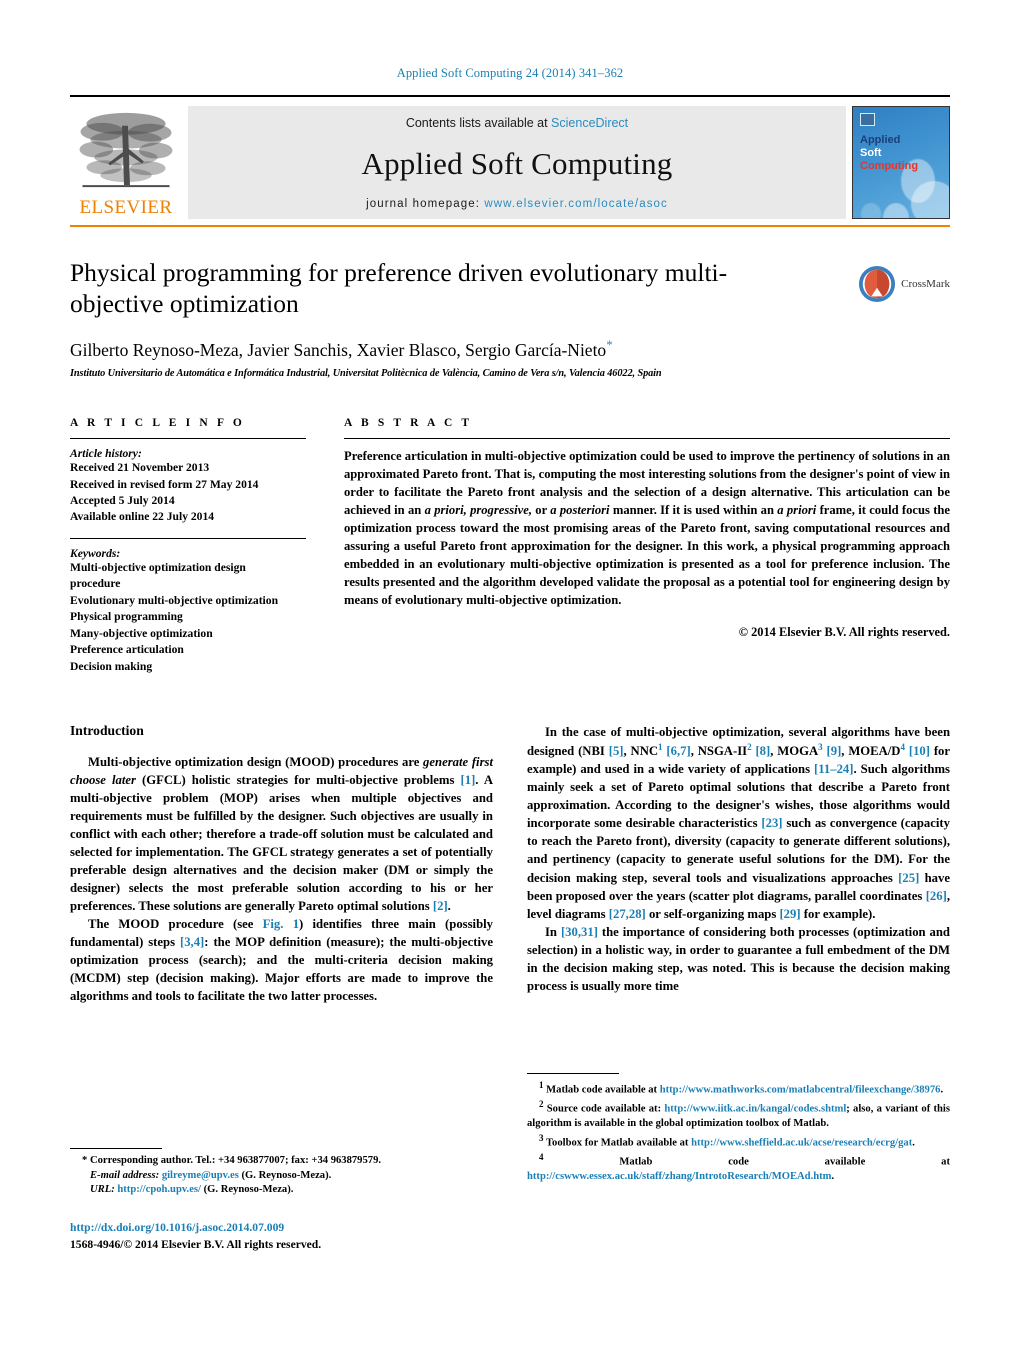 Image resolution: width=1020 pixels, height=1351 pixels. I want to click on crossmark-badge: CrossMark, so click(904, 284).